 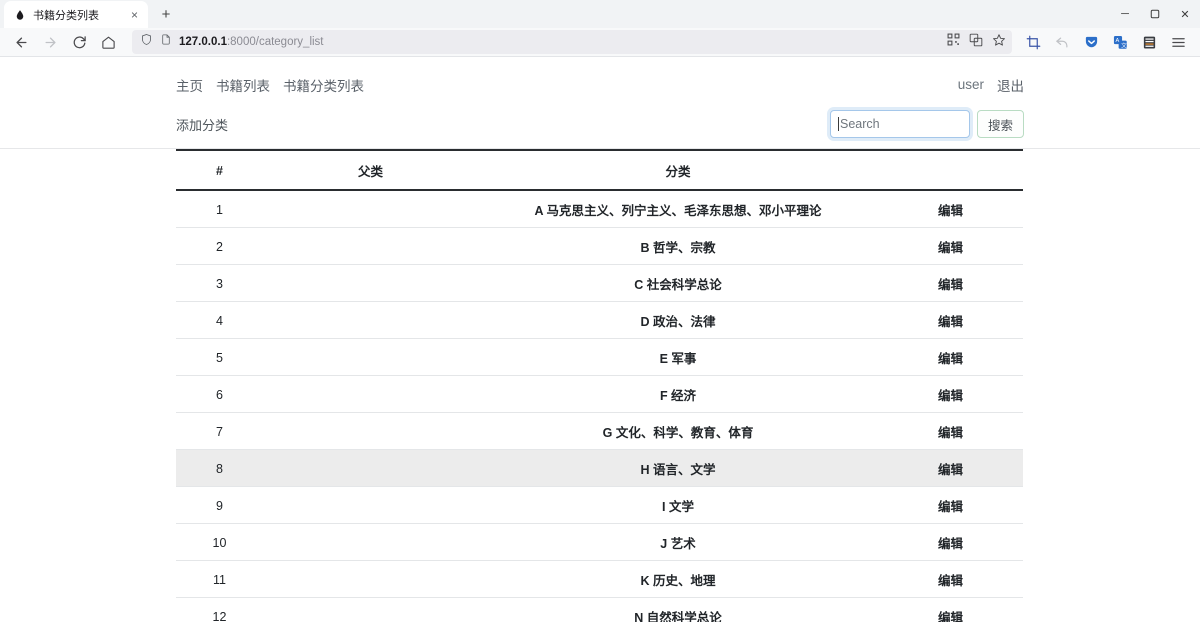 I want to click on table-header-row: # 父类 分类, so click(x=599, y=170).